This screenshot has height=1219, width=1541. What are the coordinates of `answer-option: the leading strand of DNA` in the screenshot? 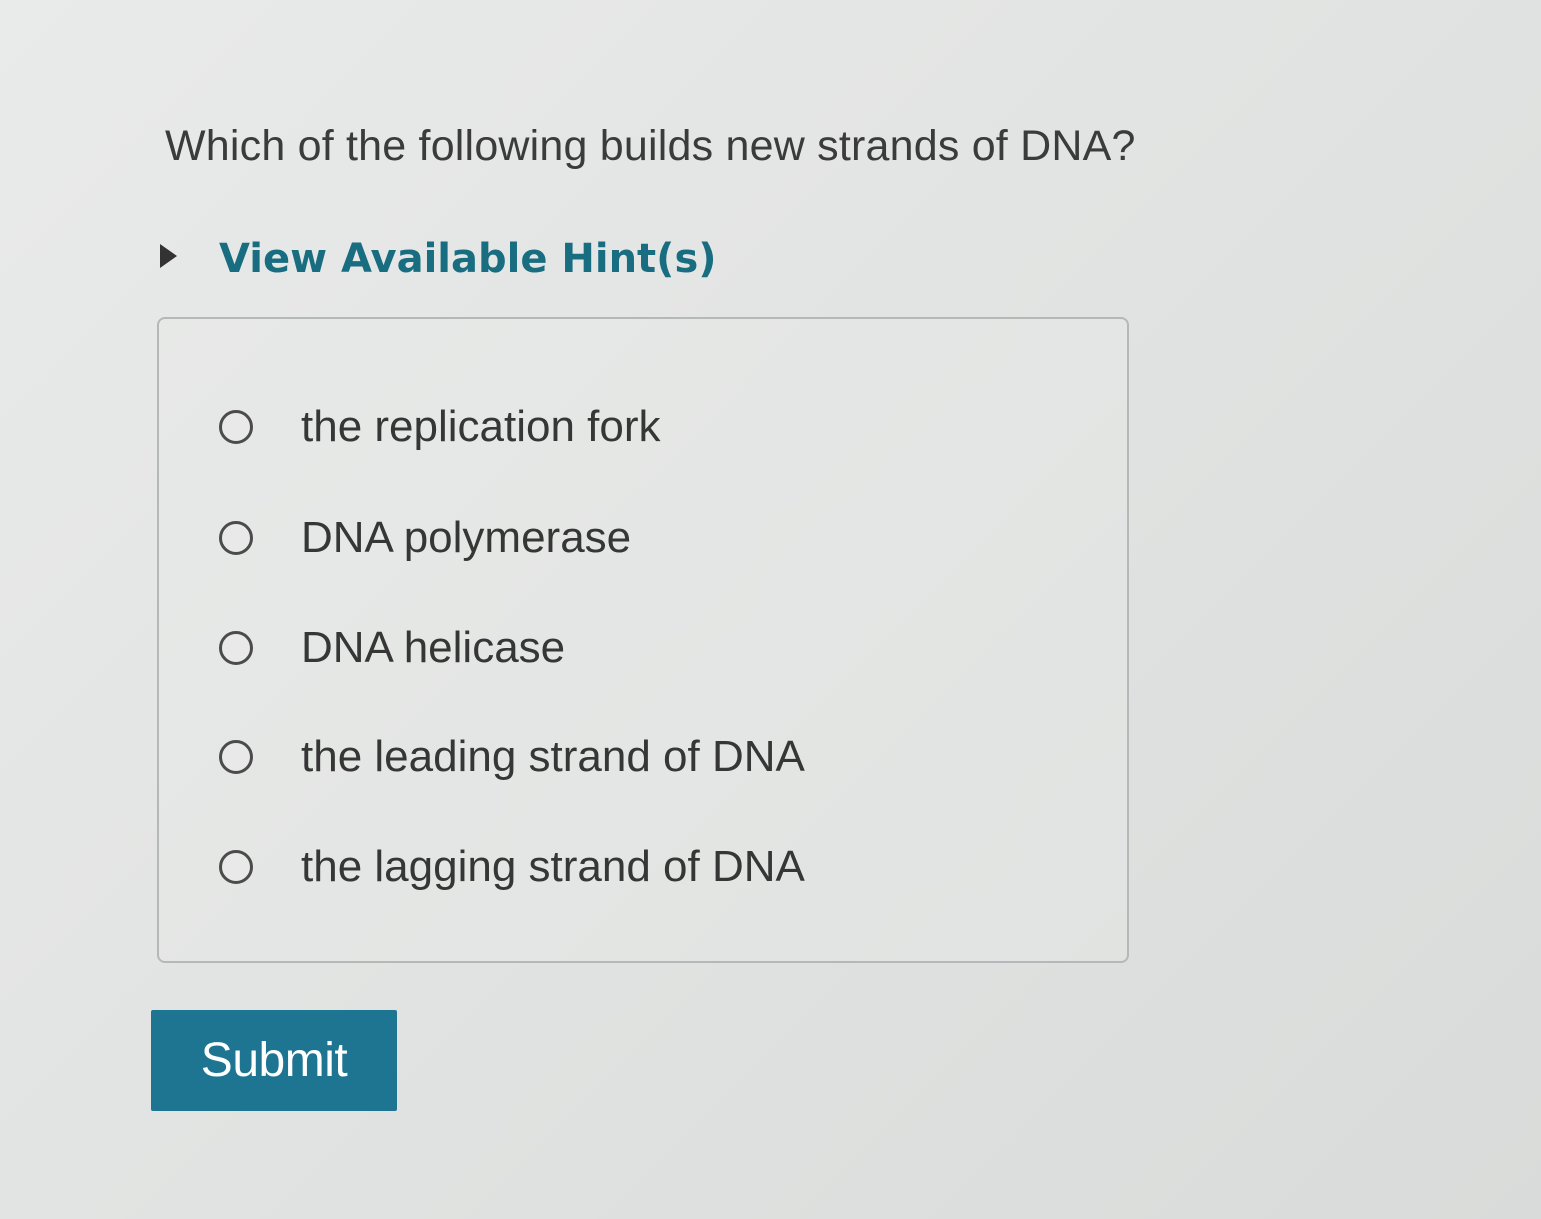 It's located at (512, 757).